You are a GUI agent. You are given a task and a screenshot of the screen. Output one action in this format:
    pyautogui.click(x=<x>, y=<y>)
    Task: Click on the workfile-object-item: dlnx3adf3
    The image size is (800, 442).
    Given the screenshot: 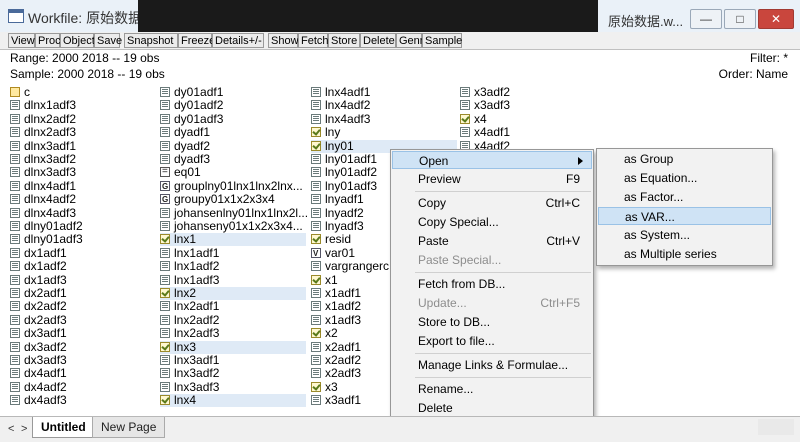 What is the action you would take?
    pyautogui.click(x=83, y=172)
    